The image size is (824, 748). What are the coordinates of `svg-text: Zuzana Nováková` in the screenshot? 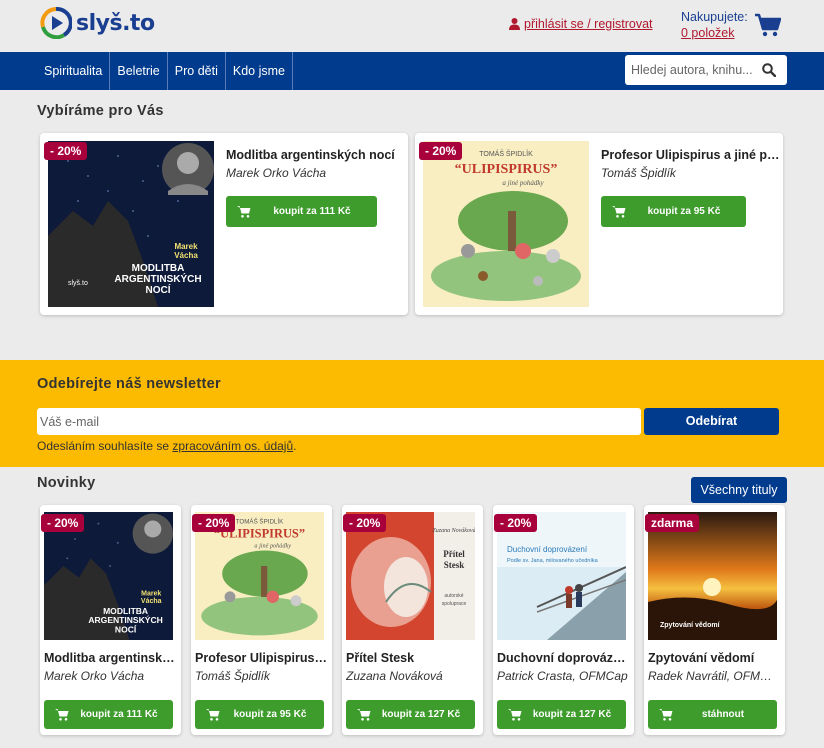 It's located at (453, 531).